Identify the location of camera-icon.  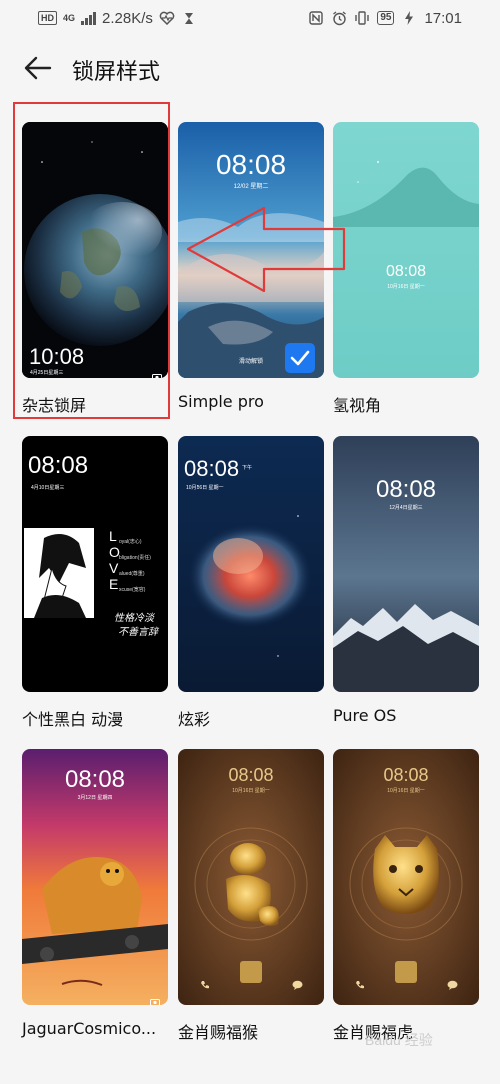
(155, 998).